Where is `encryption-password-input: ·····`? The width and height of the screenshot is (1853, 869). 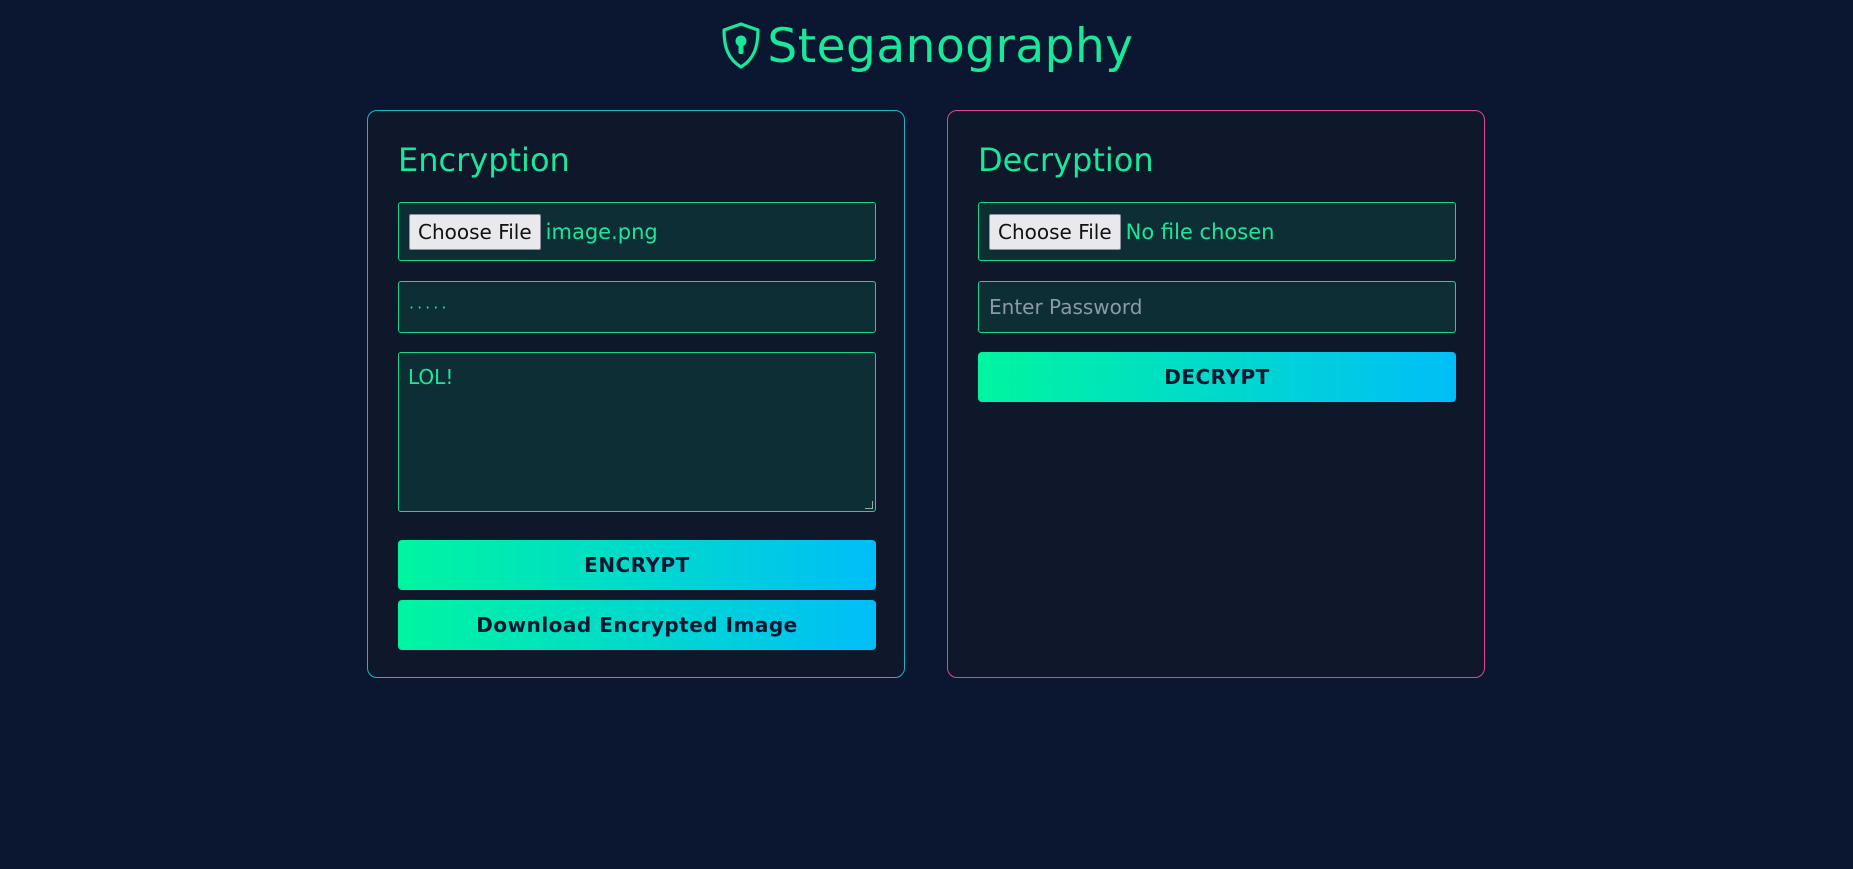 encryption-password-input: ····· is located at coordinates (637, 307).